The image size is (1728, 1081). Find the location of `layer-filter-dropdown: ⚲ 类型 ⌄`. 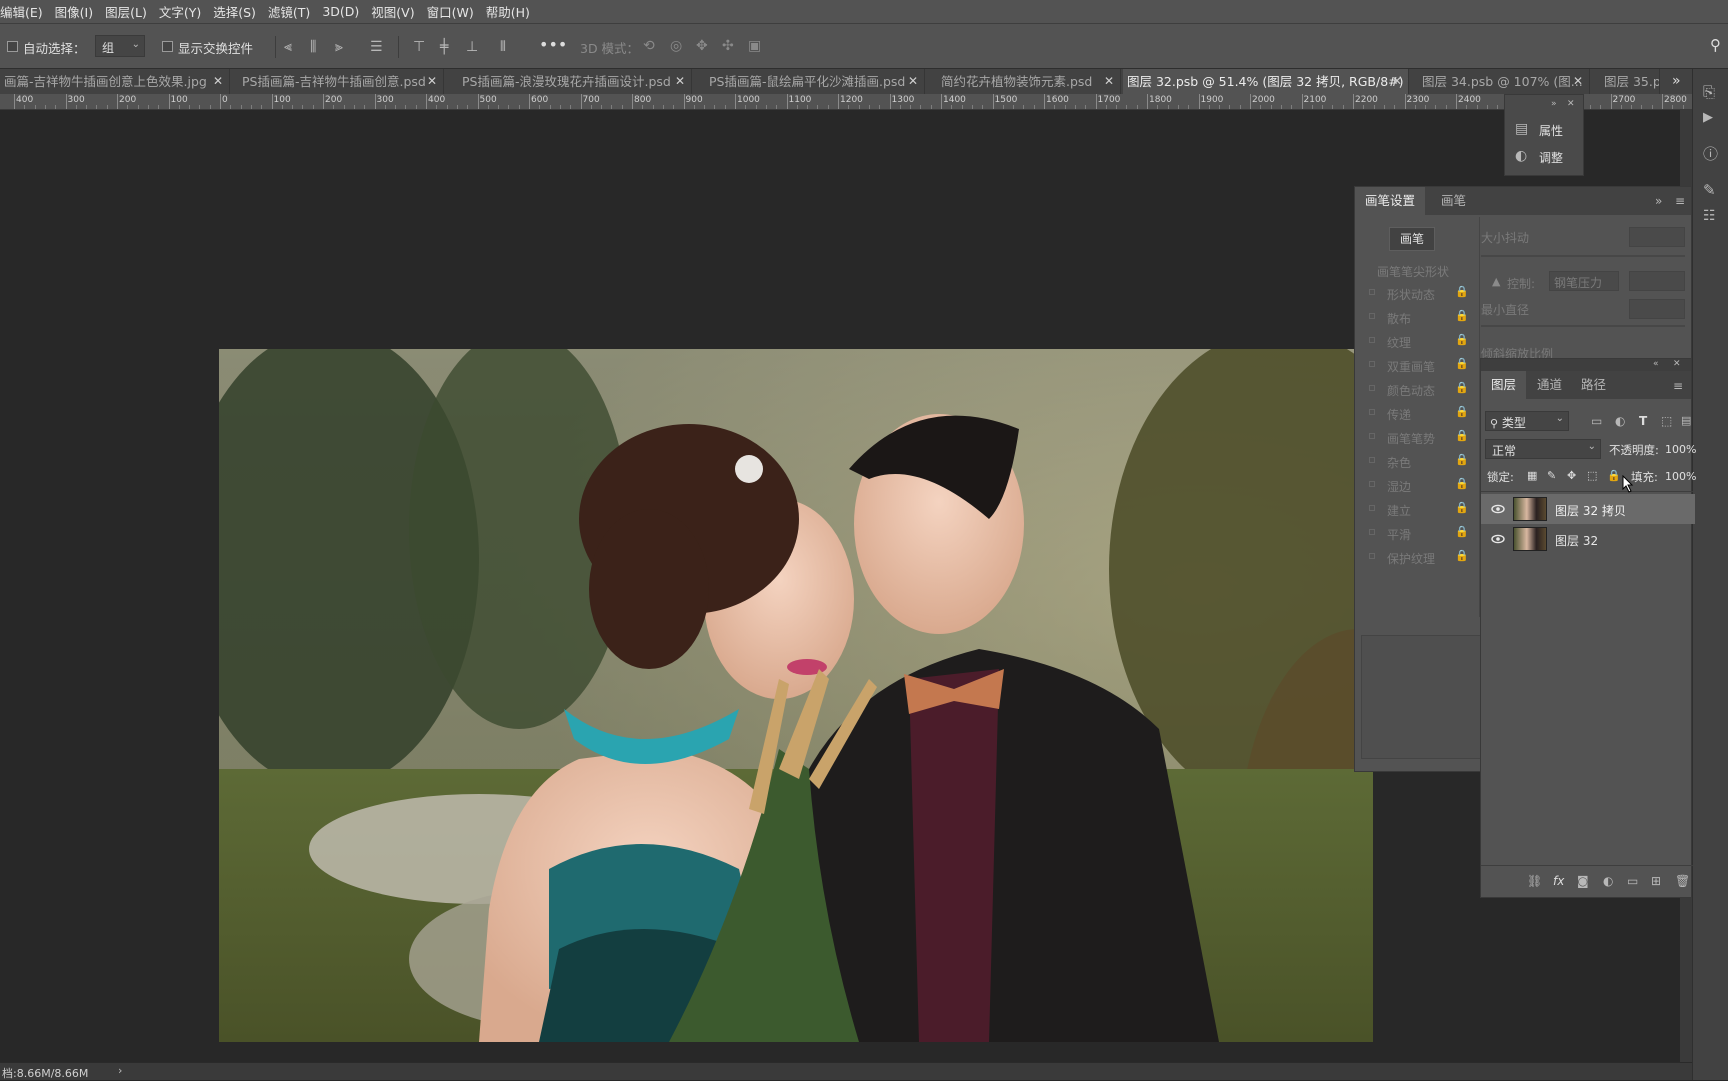

layer-filter-dropdown: ⚲ 类型 ⌄ is located at coordinates (1527, 421).